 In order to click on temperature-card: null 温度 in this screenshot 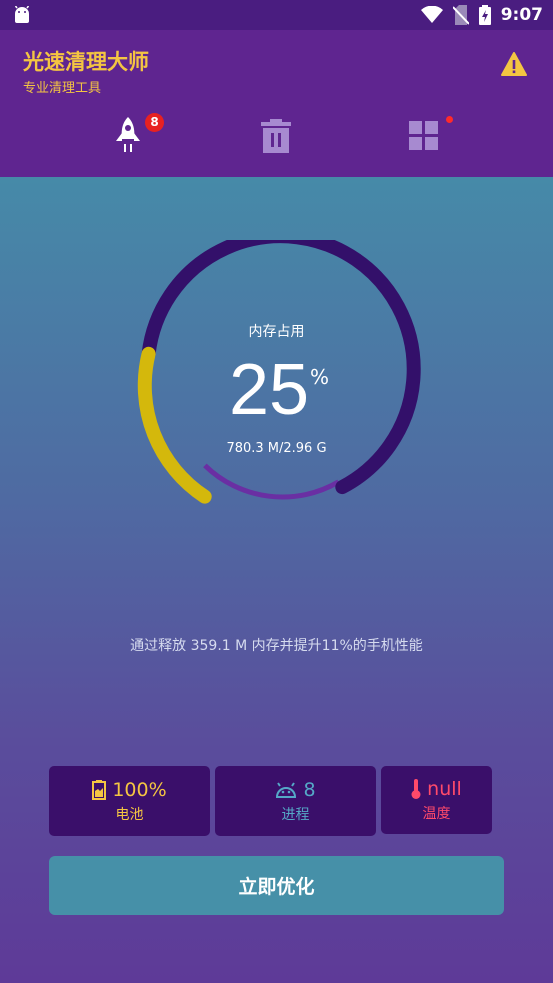, I will do `click(436, 800)`.